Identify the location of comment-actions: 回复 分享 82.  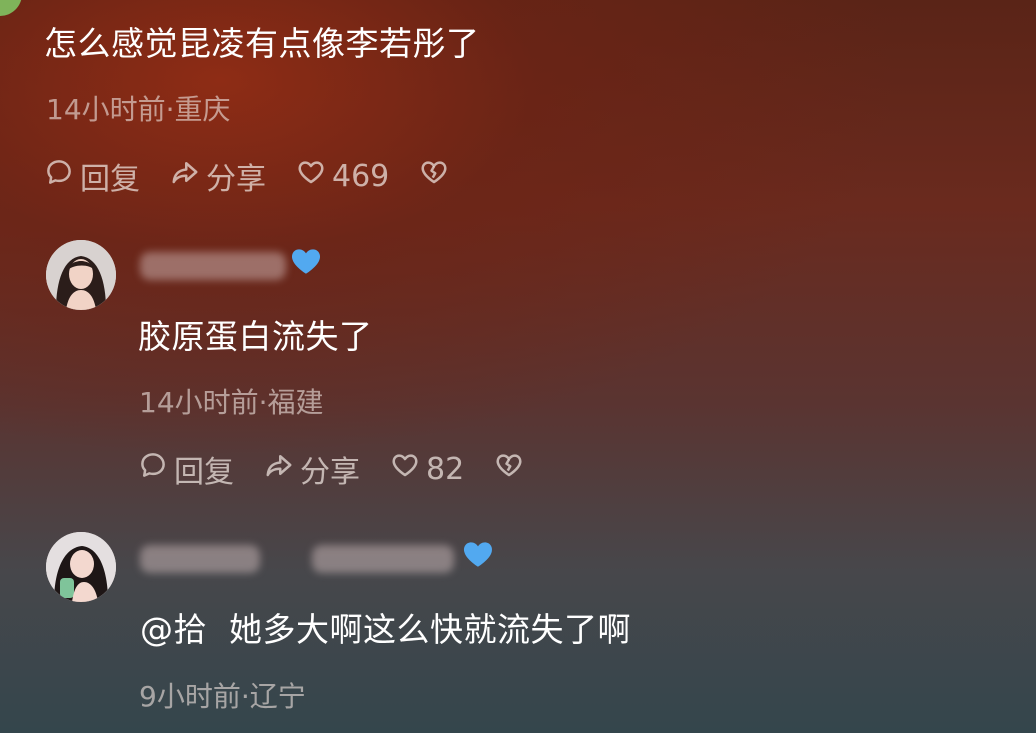
(346, 470).